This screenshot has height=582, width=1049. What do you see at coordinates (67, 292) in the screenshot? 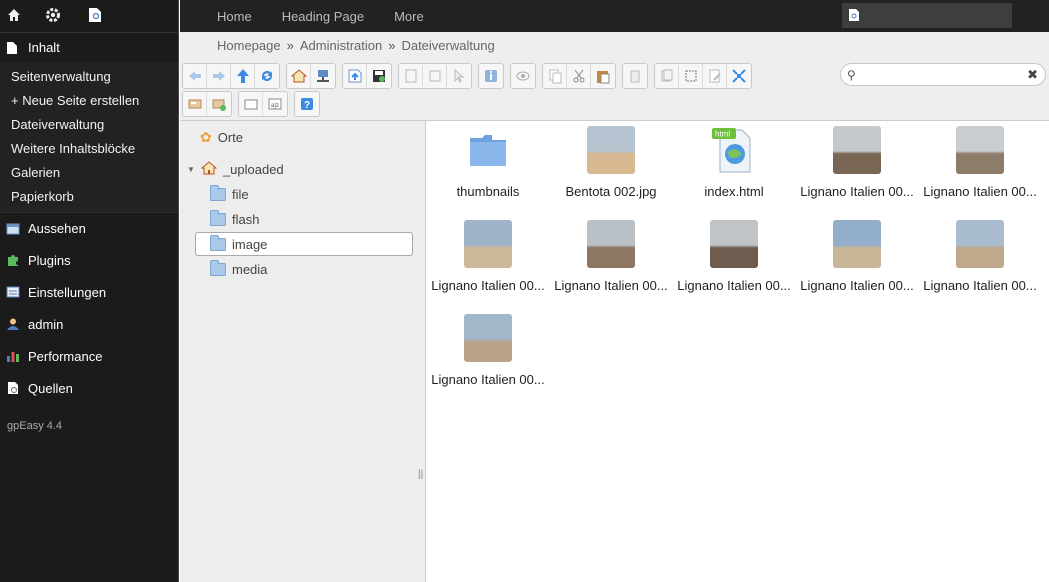
I see `sidebar-section-label: Einstellungen` at bounding box center [67, 292].